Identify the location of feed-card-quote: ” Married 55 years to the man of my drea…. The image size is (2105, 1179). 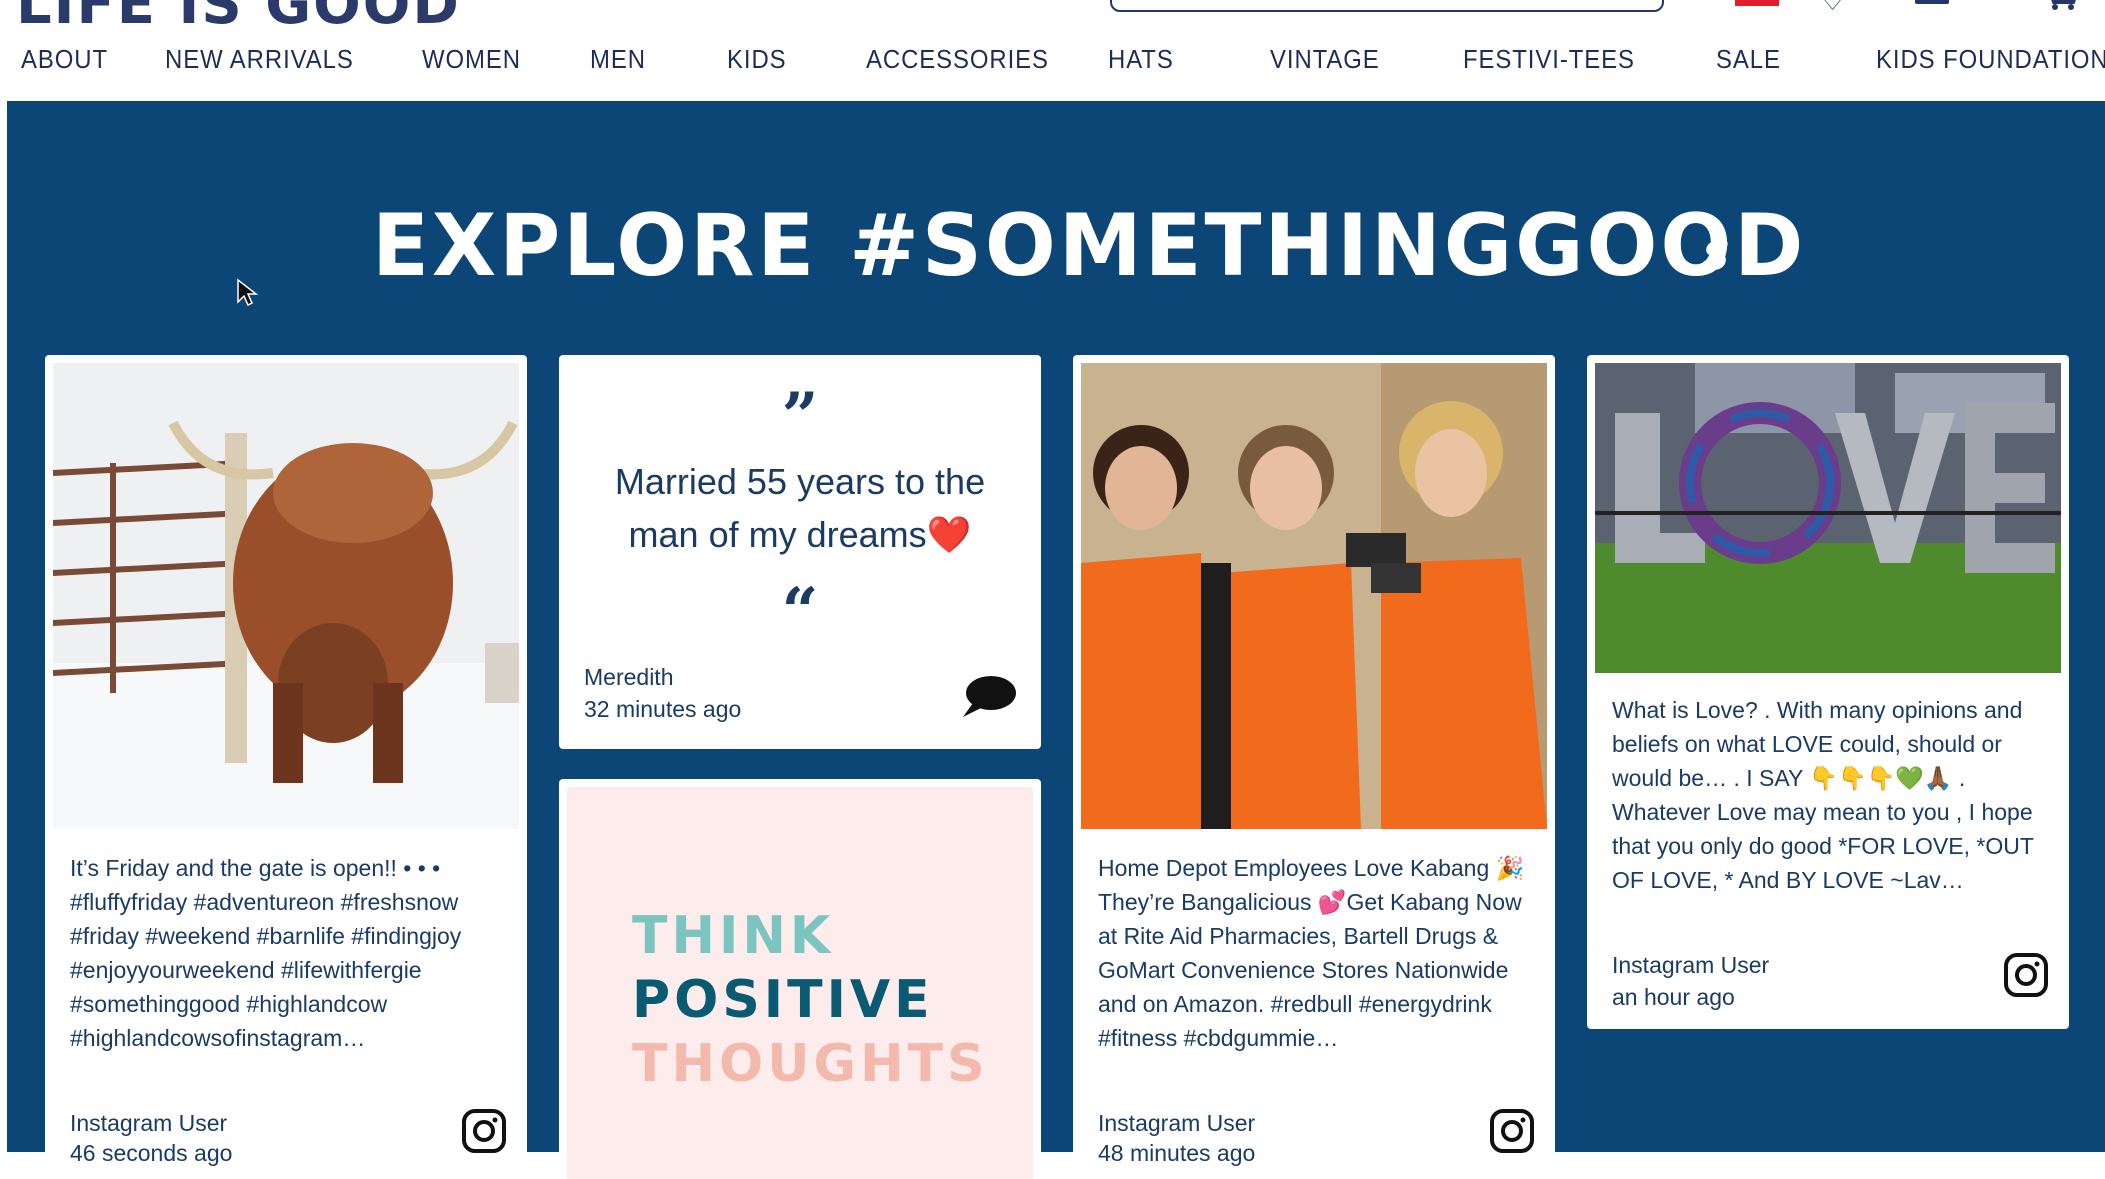
(800, 552).